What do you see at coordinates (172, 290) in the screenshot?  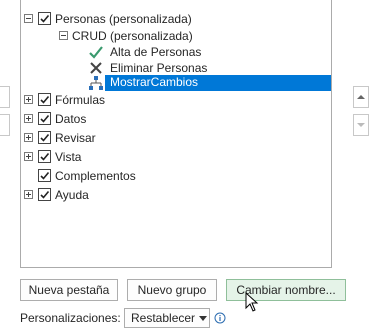 I see `new-group-button: Nuevo grupo` at bounding box center [172, 290].